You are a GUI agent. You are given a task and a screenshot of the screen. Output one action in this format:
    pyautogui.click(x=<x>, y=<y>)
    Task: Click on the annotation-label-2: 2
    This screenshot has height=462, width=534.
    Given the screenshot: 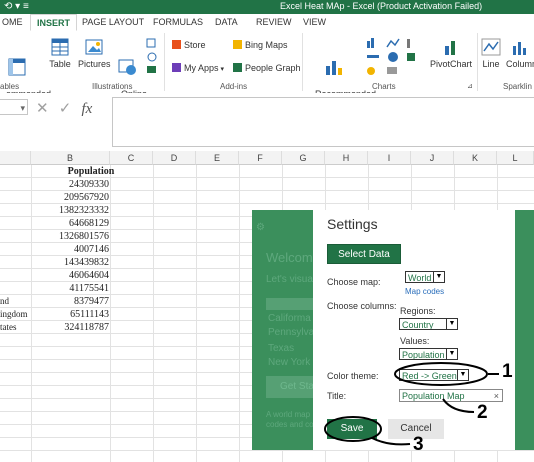 What is the action you would take?
    pyautogui.click(x=482, y=412)
    